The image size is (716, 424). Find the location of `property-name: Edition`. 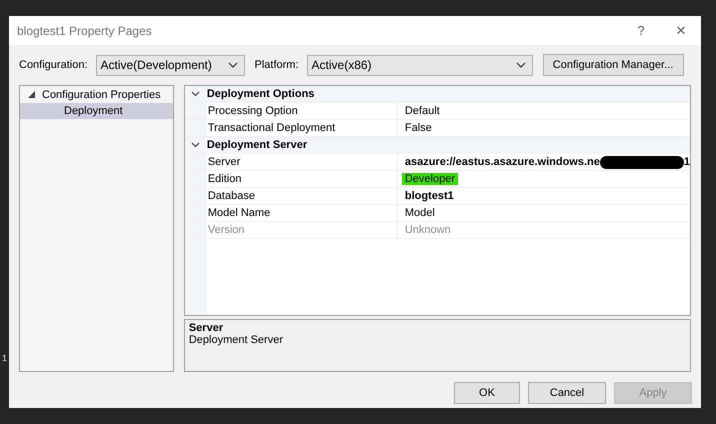

property-name: Edition is located at coordinates (302, 179).